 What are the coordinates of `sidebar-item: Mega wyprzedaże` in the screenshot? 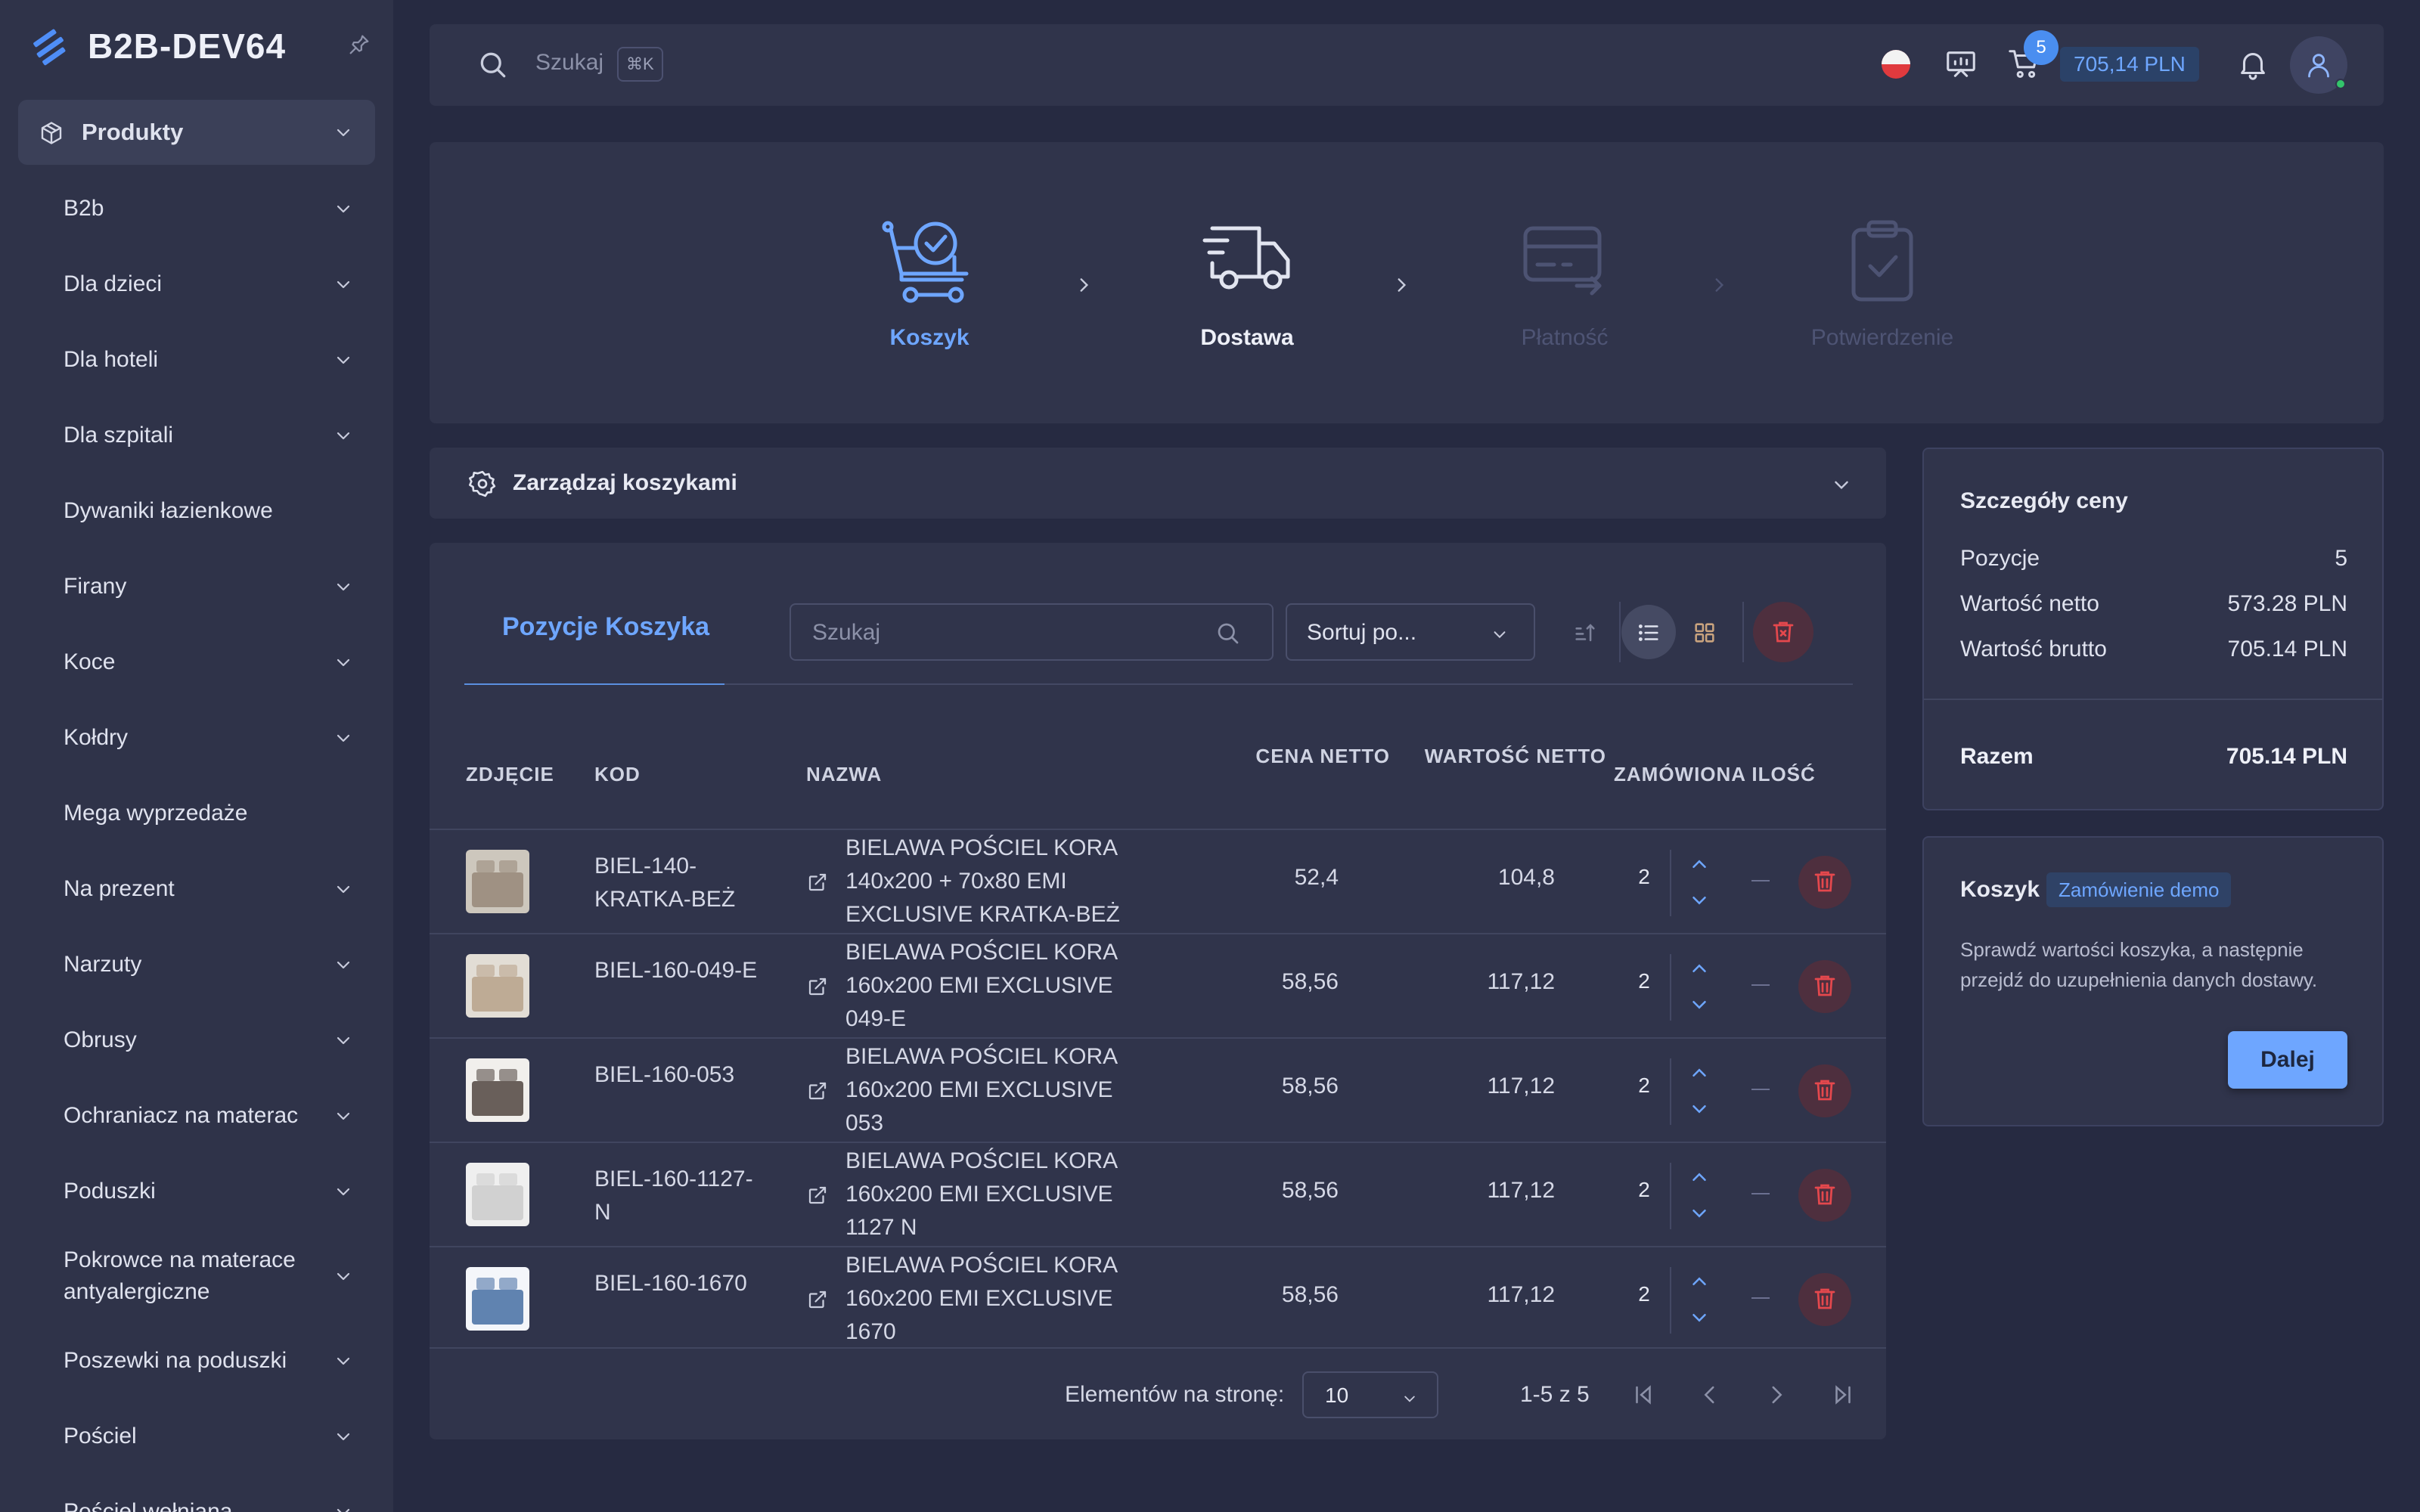 It's located at (196, 813).